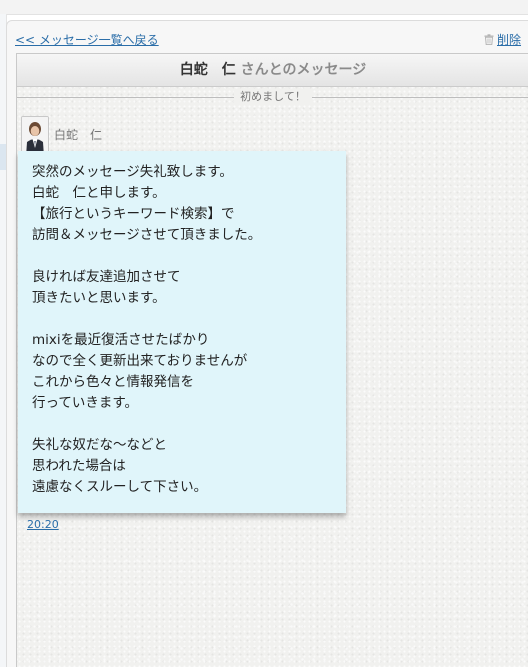 The height and width of the screenshot is (667, 528). I want to click on message-line: これから色々と情報発信を, so click(113, 382).